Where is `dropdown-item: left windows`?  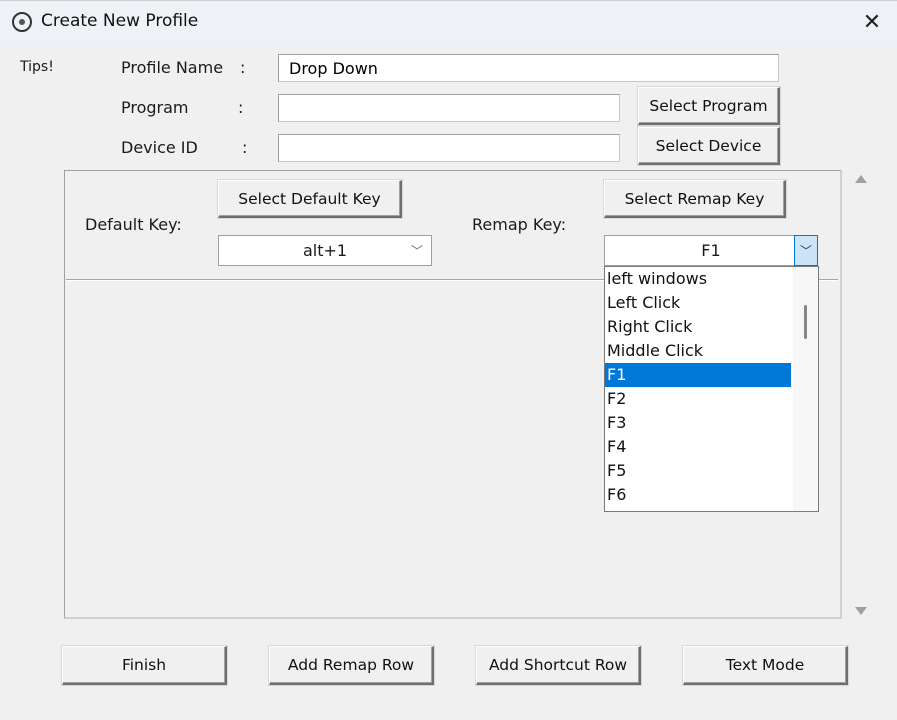
dropdown-item: left windows is located at coordinates (698, 279).